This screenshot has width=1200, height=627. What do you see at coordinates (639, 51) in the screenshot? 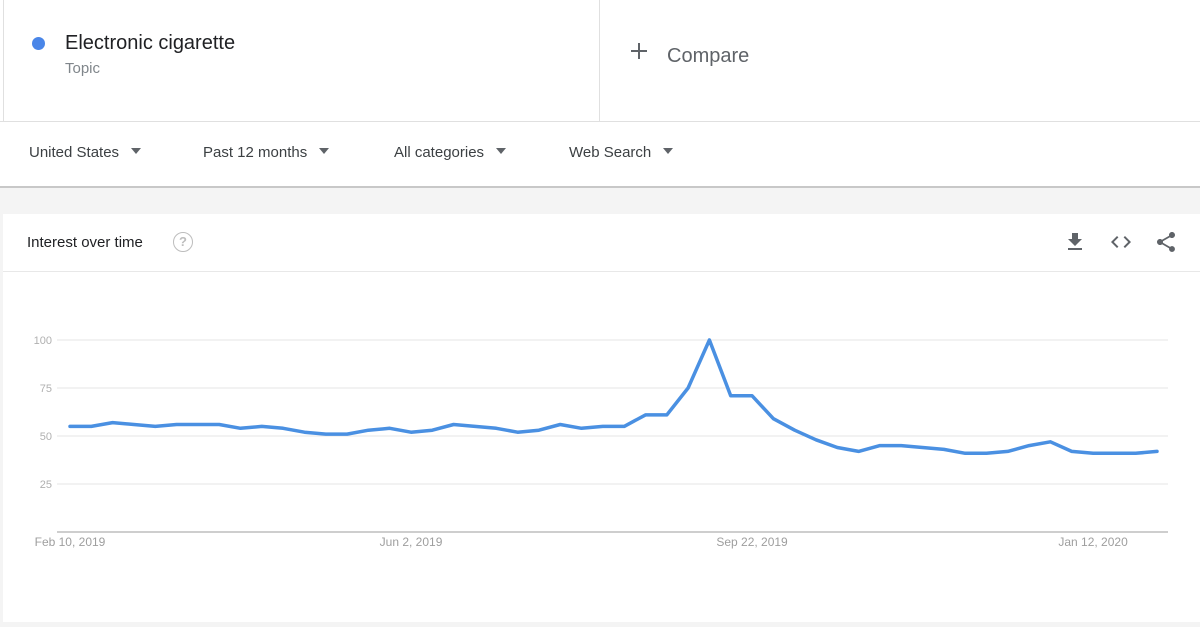
I see `plus-icon` at bounding box center [639, 51].